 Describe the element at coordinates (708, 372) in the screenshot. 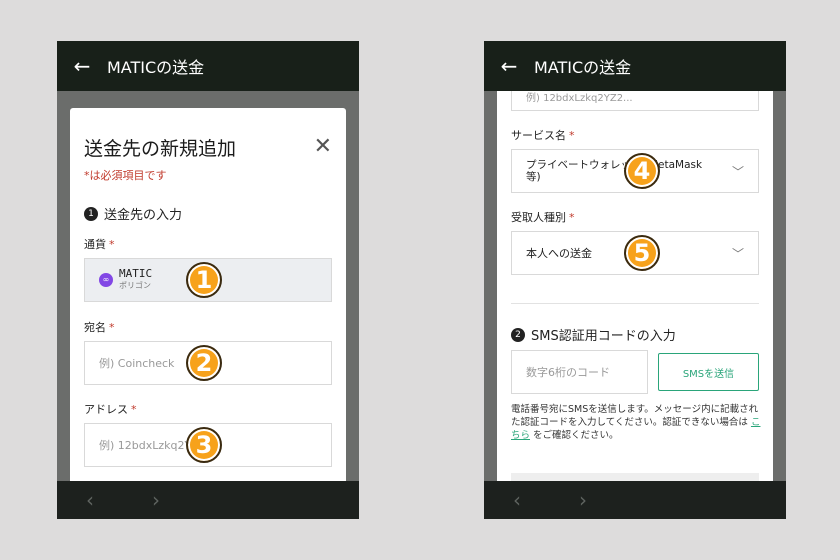

I see `send-sms-button: SMSを送信` at that location.